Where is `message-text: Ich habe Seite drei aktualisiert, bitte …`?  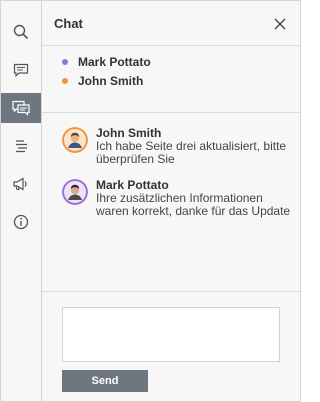 message-text: Ich habe Seite drei aktualisiert, bitte … is located at coordinates (191, 152).